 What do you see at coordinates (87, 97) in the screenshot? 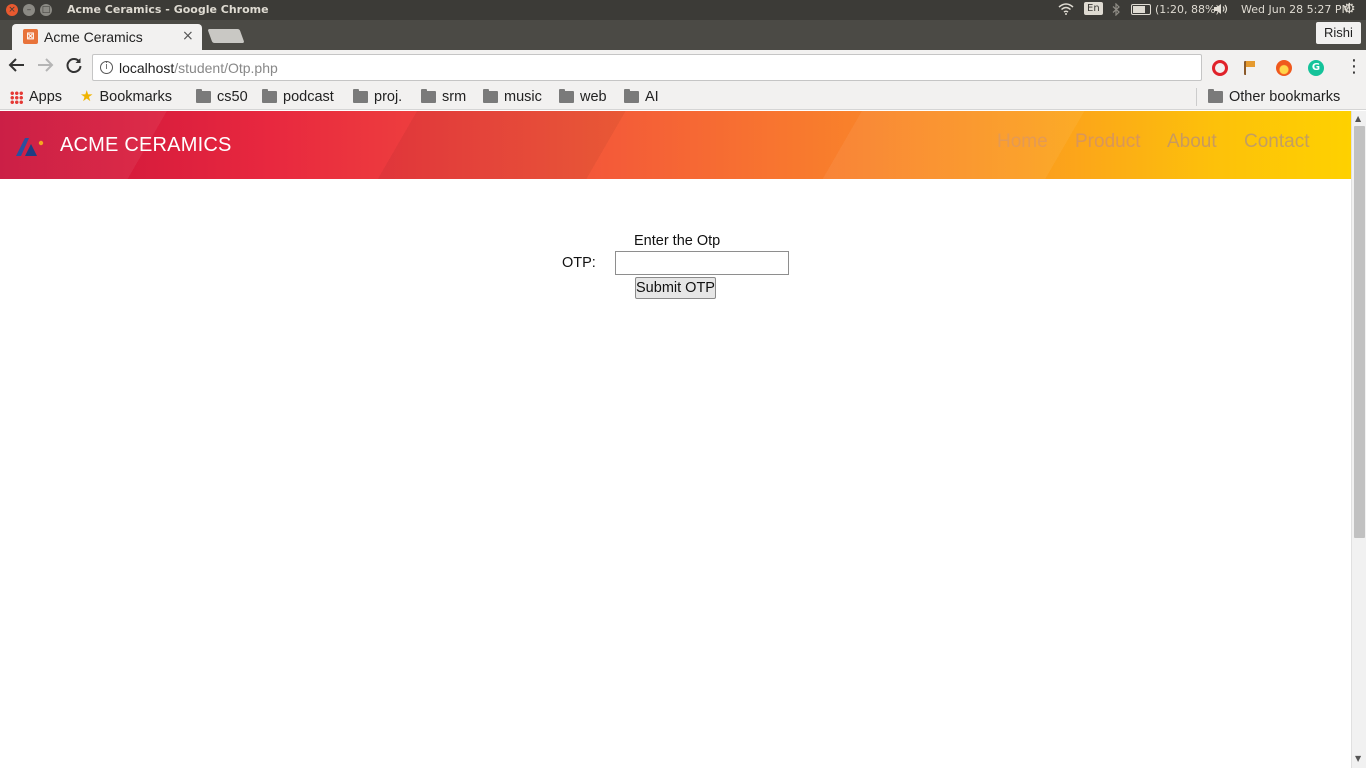
I see `star-icon: ★` at bounding box center [87, 97].